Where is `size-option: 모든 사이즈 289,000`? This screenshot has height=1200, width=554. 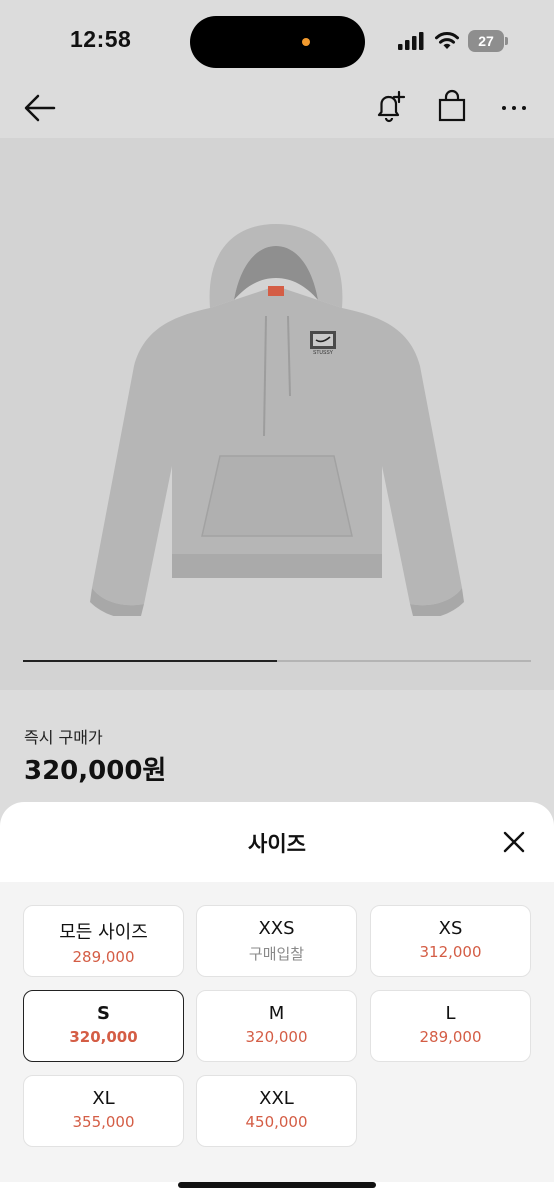 size-option: 모든 사이즈 289,000 is located at coordinates (103, 941).